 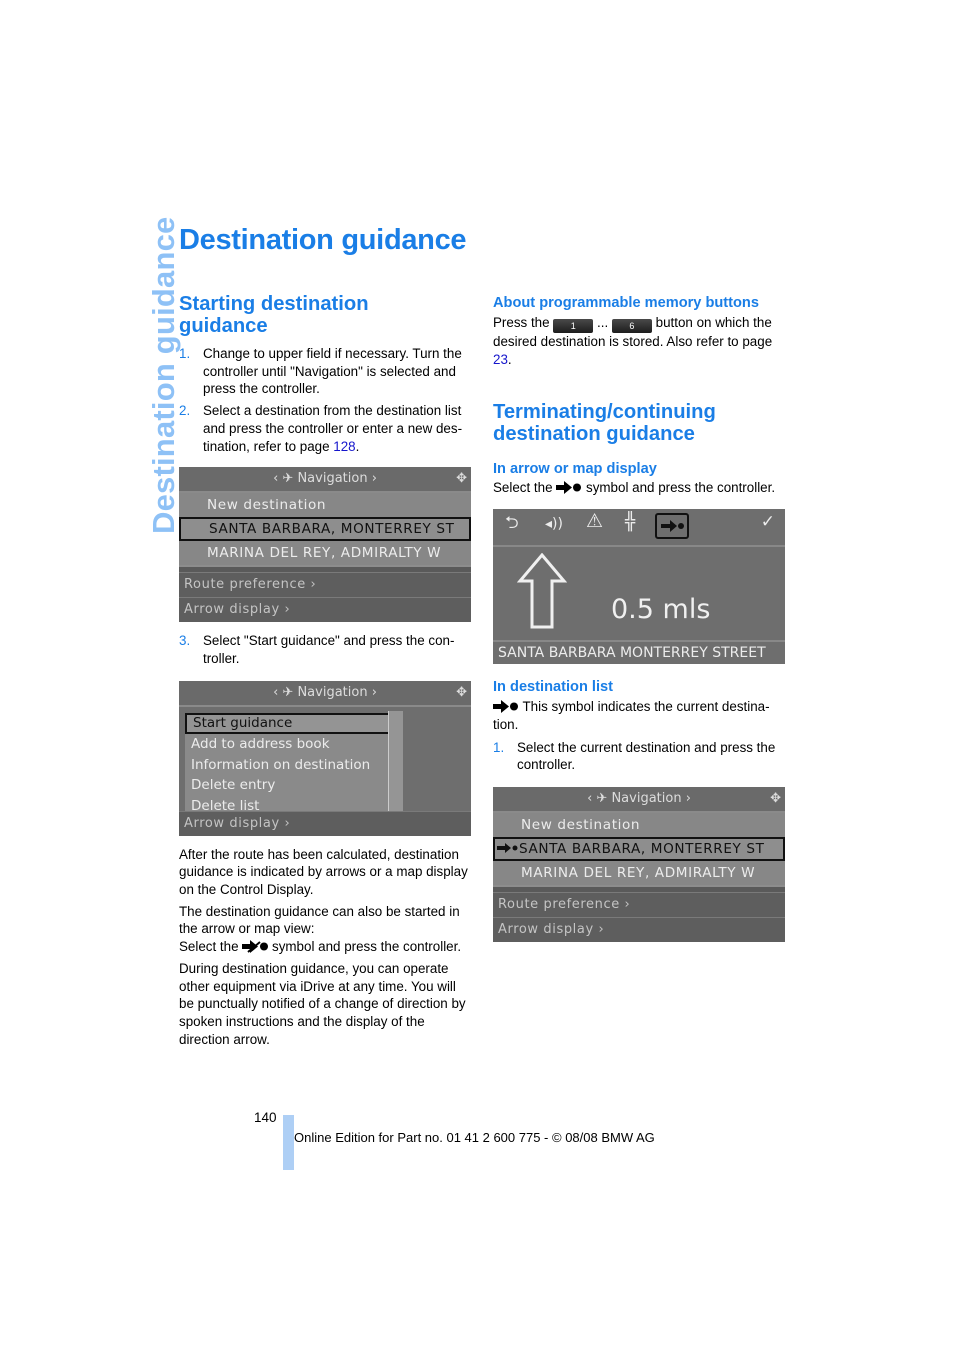 I want to click on page-link: 23, so click(x=500, y=359).